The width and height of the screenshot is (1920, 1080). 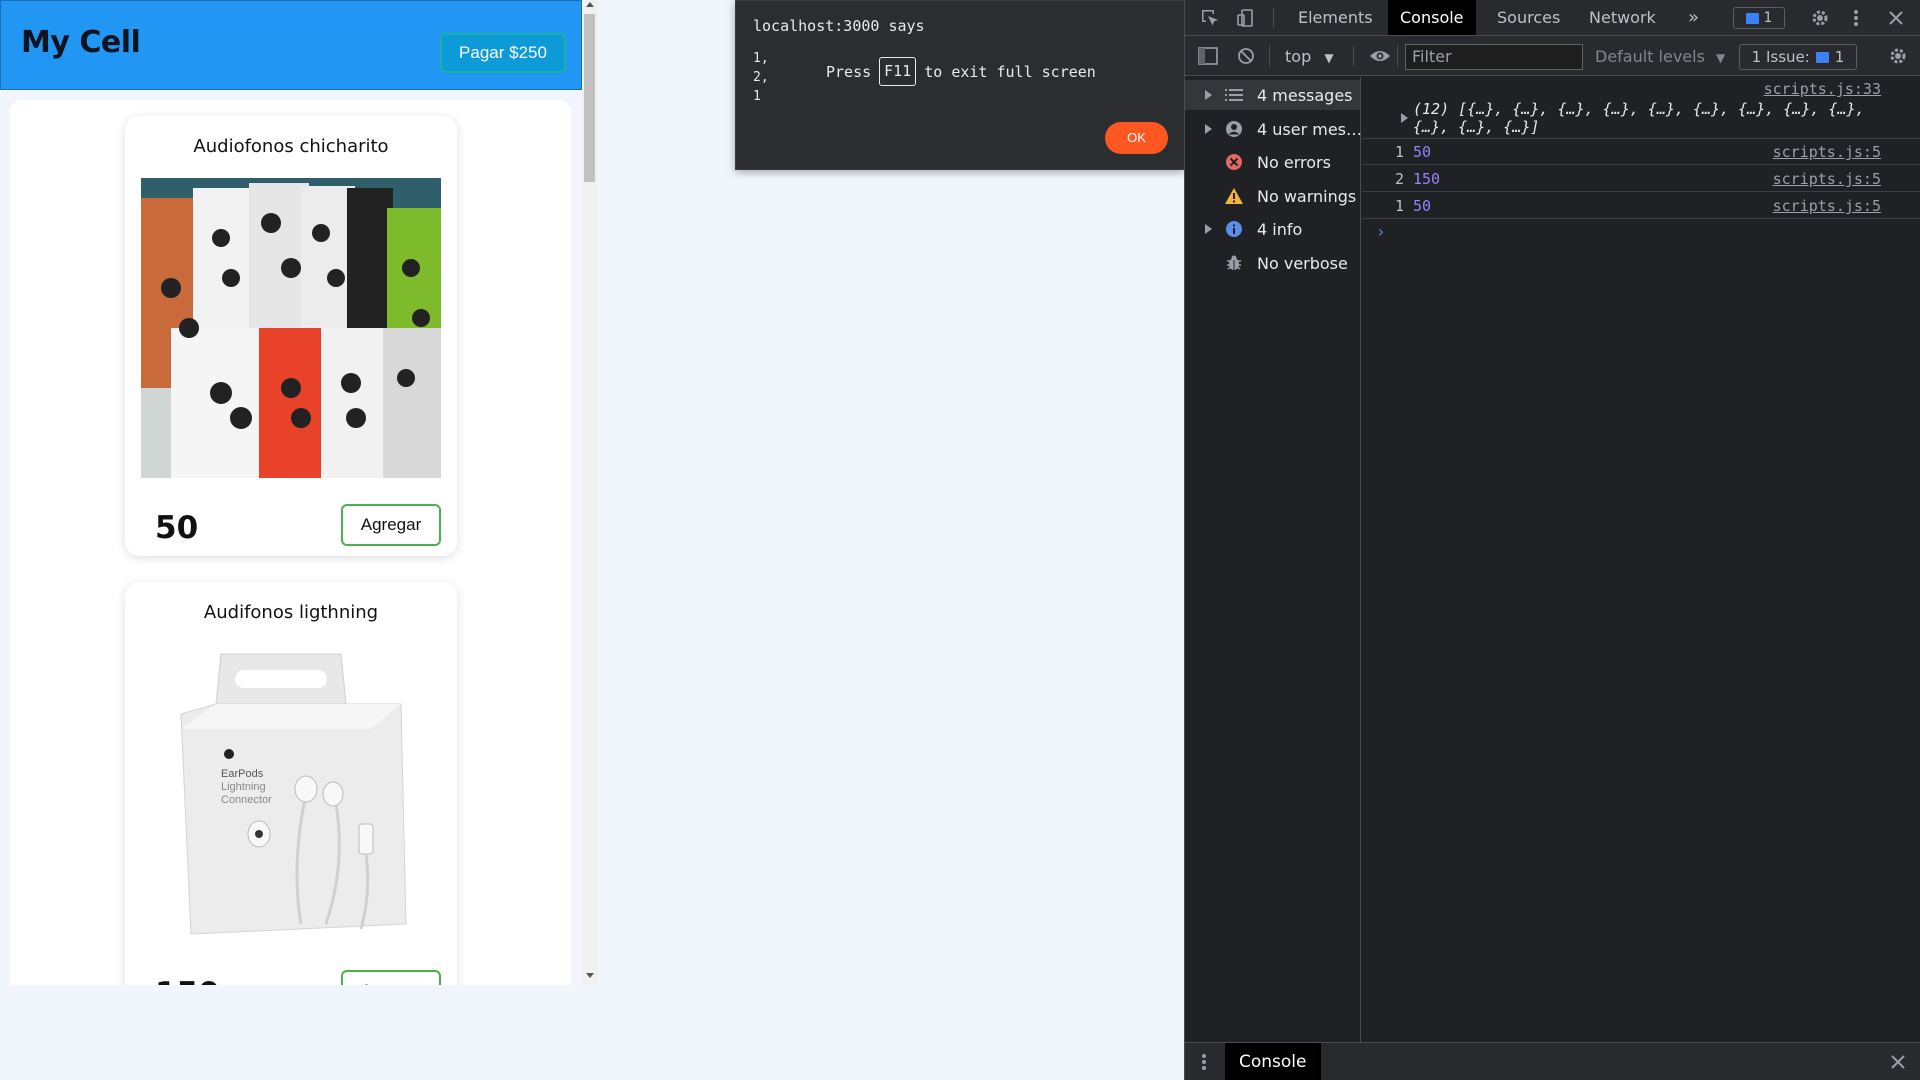 I want to click on drawer-menu-kebab-icon, so click(x=1204, y=1062).